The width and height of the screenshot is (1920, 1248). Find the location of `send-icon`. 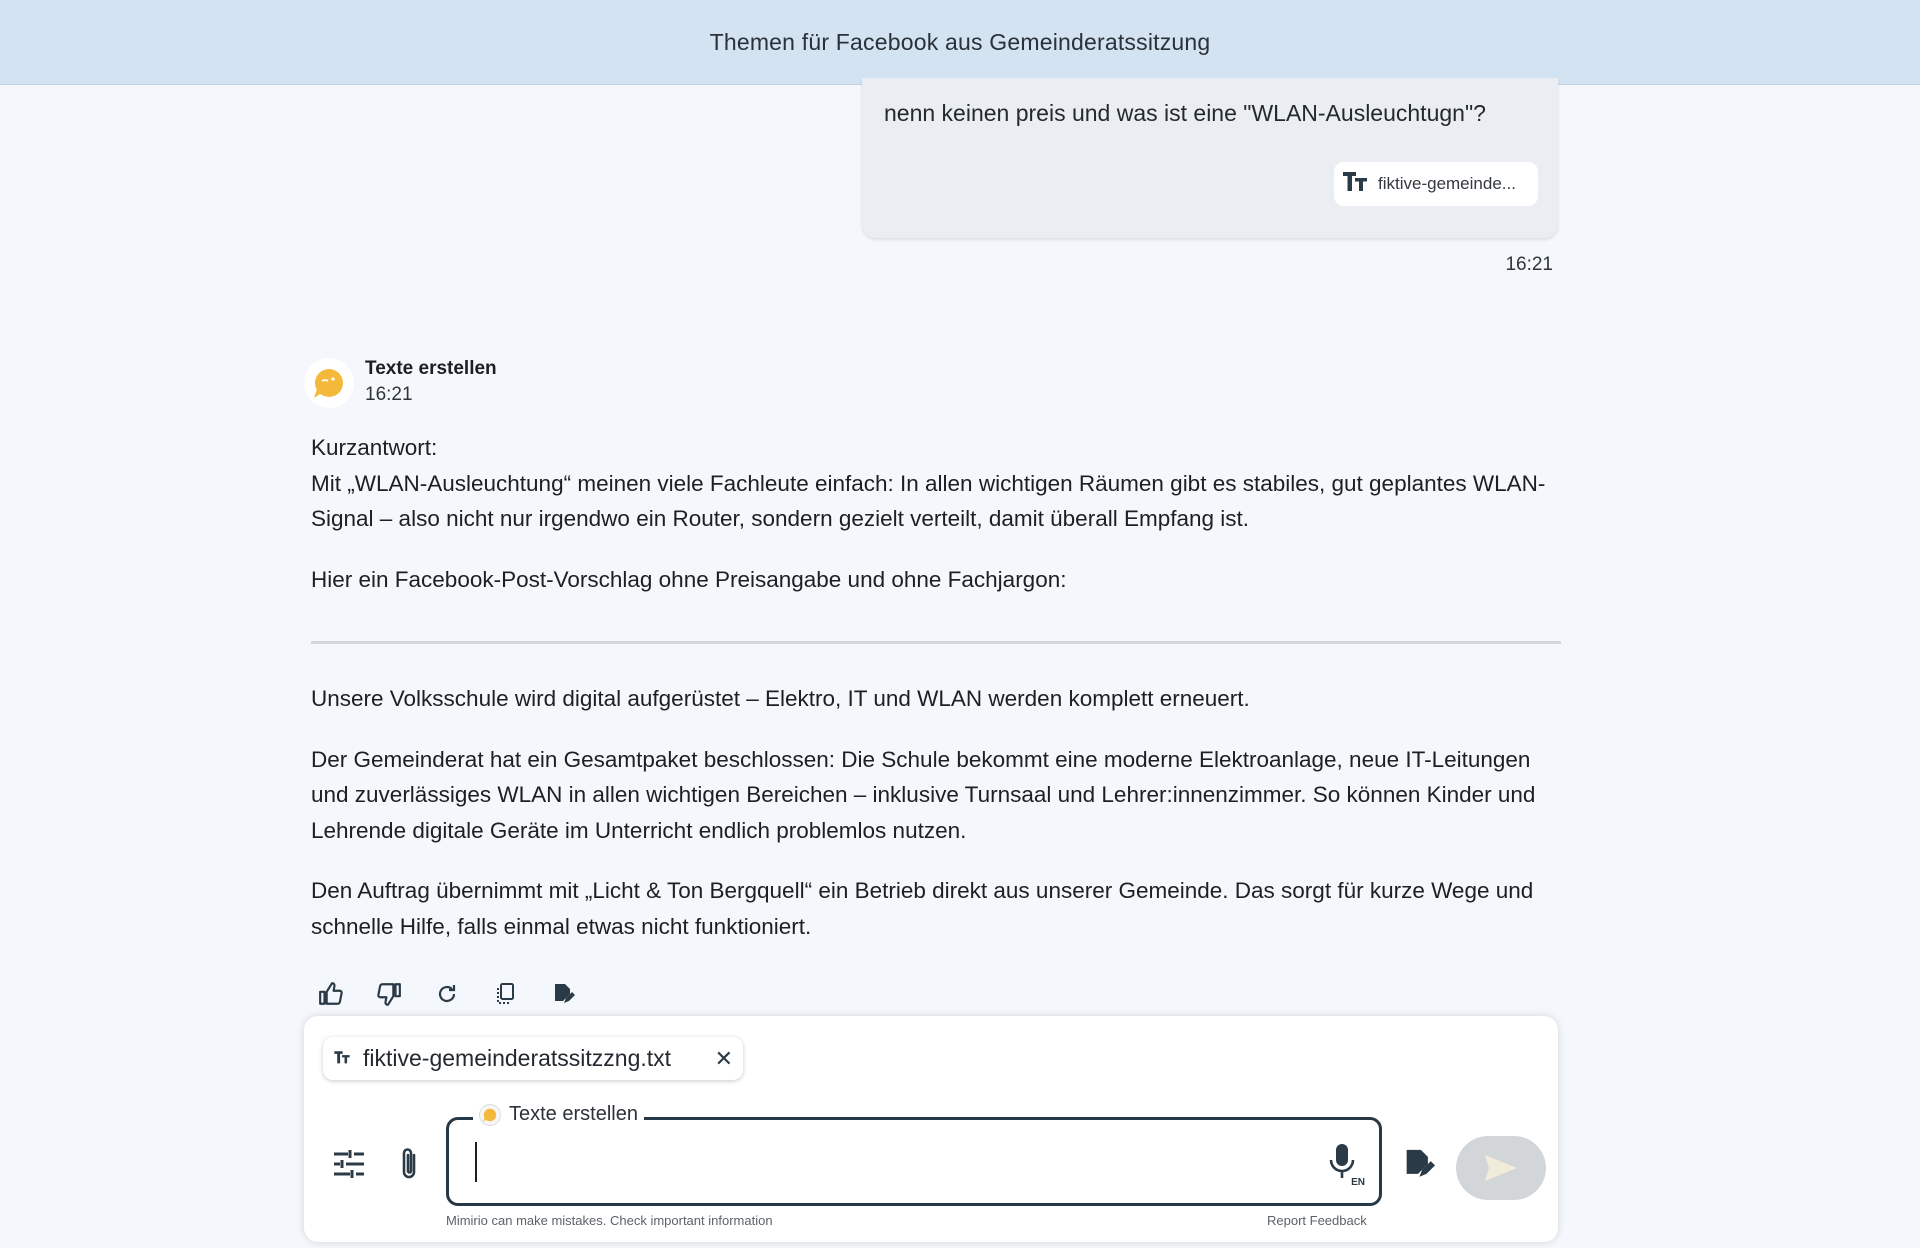

send-icon is located at coordinates (1501, 1168).